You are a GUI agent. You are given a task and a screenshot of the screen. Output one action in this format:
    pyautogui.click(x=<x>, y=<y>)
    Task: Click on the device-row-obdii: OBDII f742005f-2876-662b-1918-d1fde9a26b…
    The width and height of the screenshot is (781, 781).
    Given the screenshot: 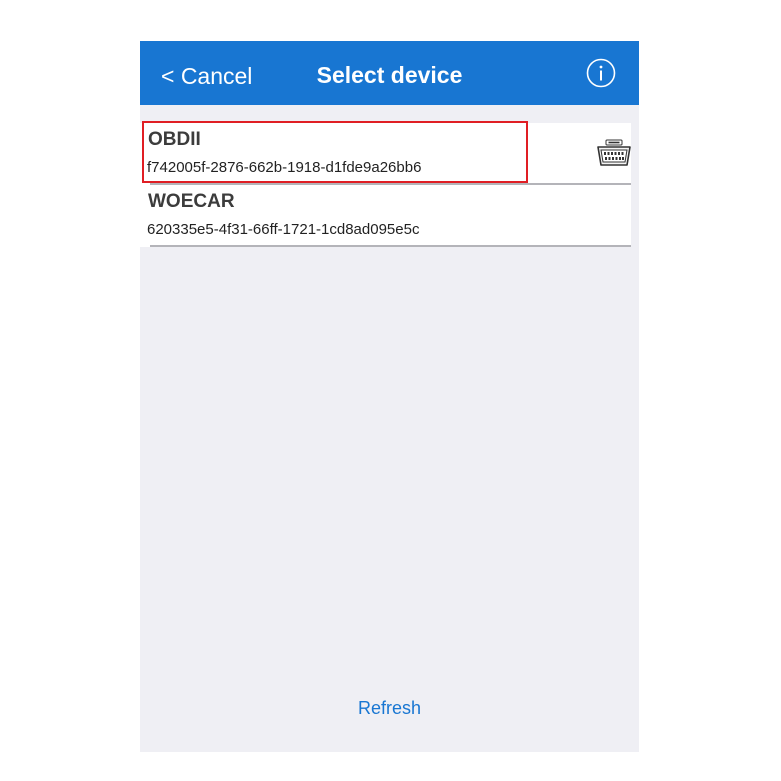 What is the action you would take?
    pyautogui.click(x=385, y=154)
    